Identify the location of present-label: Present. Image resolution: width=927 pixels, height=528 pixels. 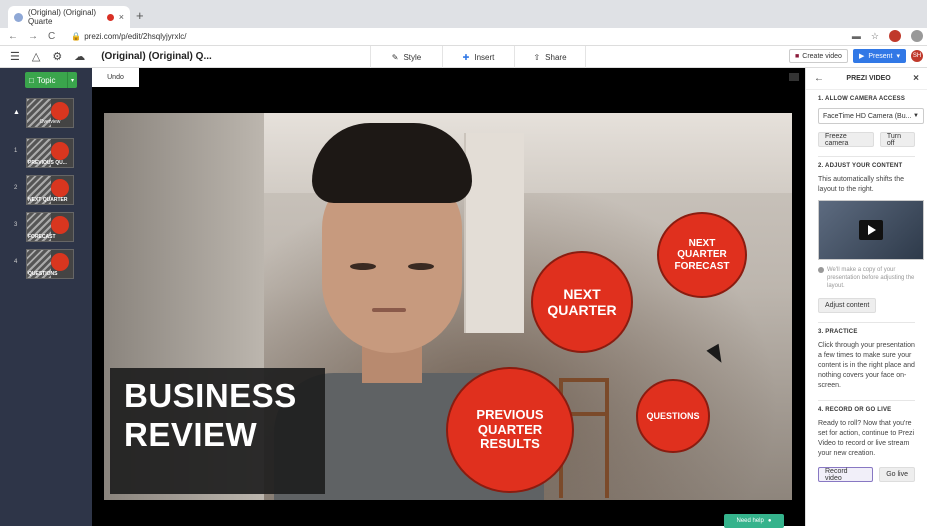
(880, 56).